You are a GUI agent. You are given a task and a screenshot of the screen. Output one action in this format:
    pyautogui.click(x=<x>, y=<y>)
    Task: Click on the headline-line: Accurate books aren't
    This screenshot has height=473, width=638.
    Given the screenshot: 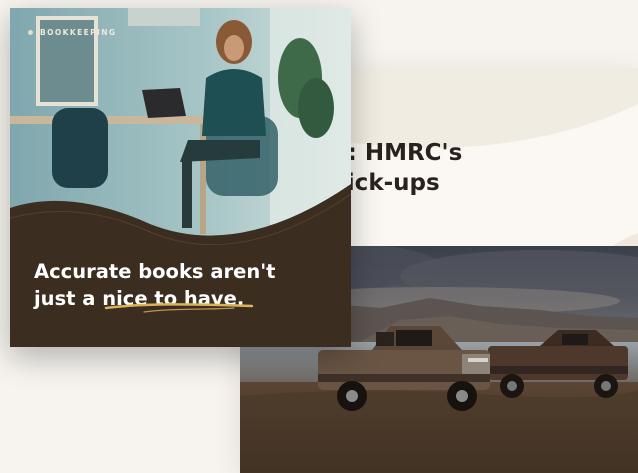 What is the action you would take?
    pyautogui.click(x=155, y=271)
    